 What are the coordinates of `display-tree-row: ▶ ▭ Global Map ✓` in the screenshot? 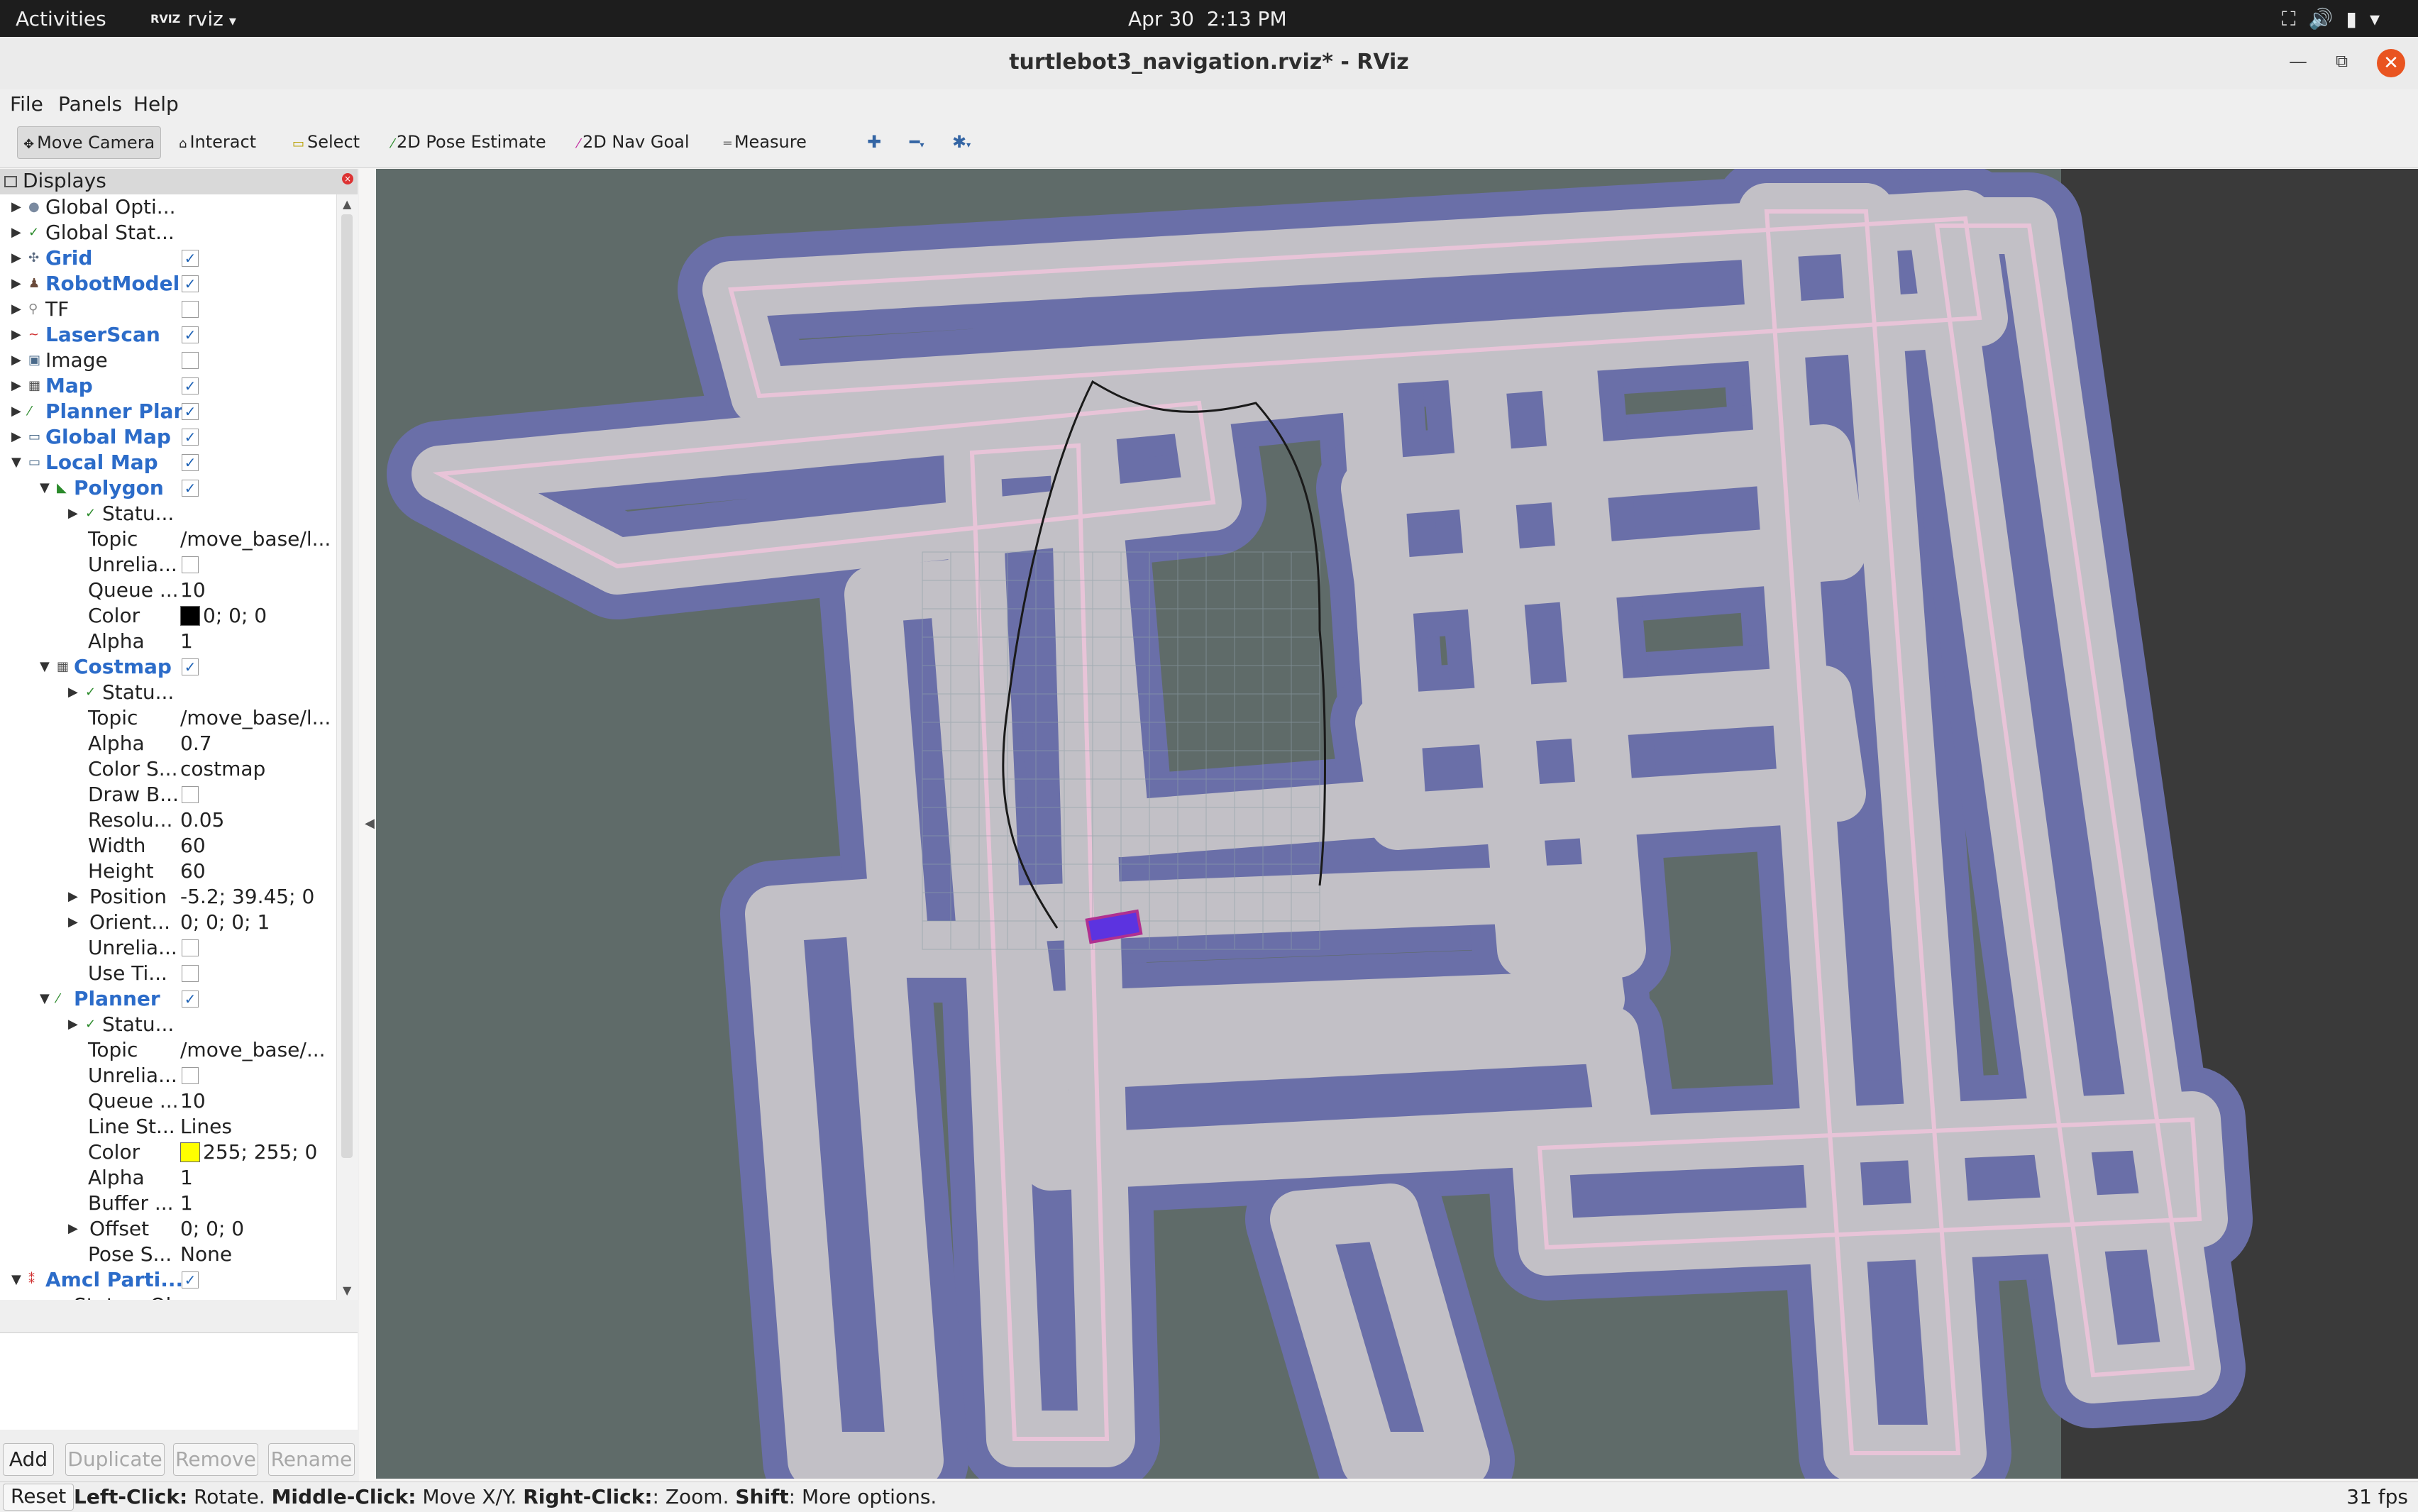 It's located at (168, 437).